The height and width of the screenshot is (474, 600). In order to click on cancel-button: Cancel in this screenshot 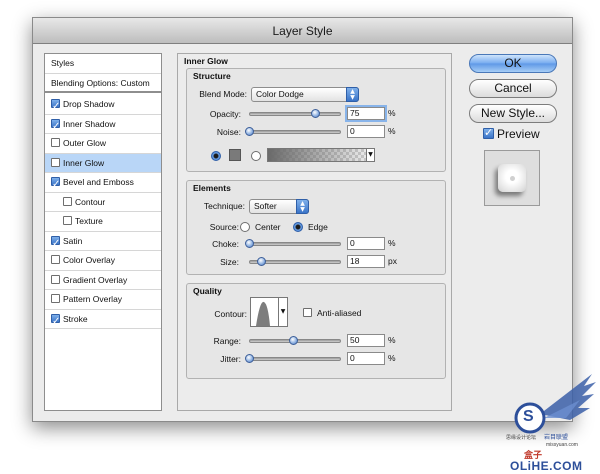, I will do `click(513, 88)`.